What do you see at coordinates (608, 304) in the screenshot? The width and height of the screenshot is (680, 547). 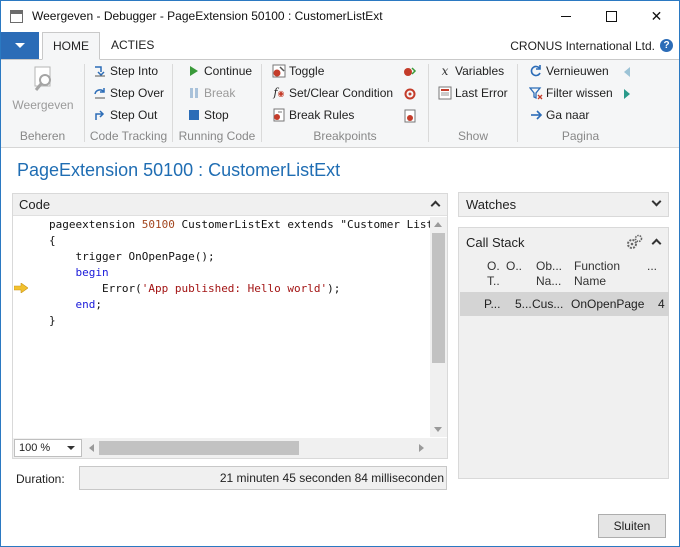 I see `cell-function-name: OnOpenPage` at bounding box center [608, 304].